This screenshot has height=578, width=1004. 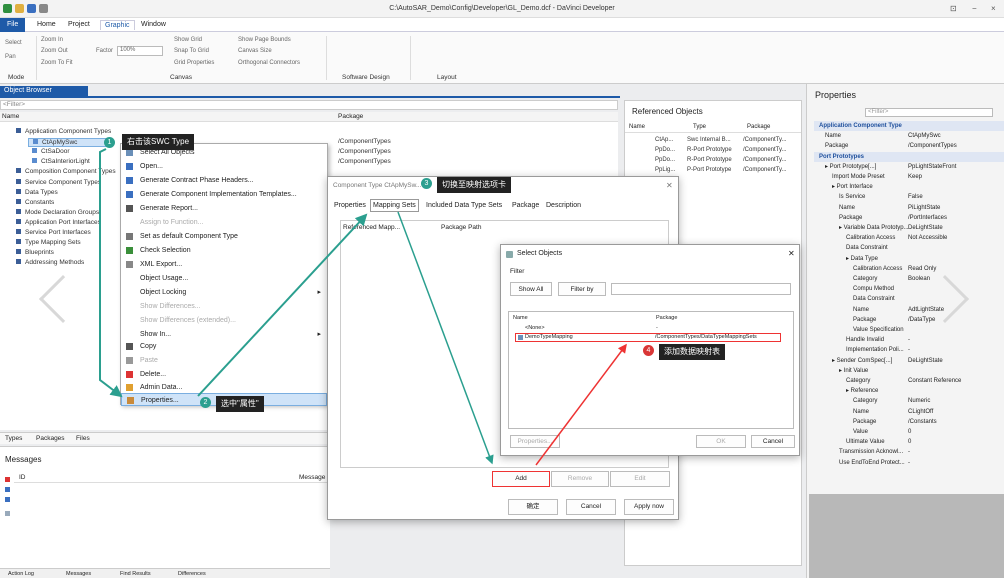 I want to click on callout-select-properties: 选中"属性", so click(x=240, y=404).